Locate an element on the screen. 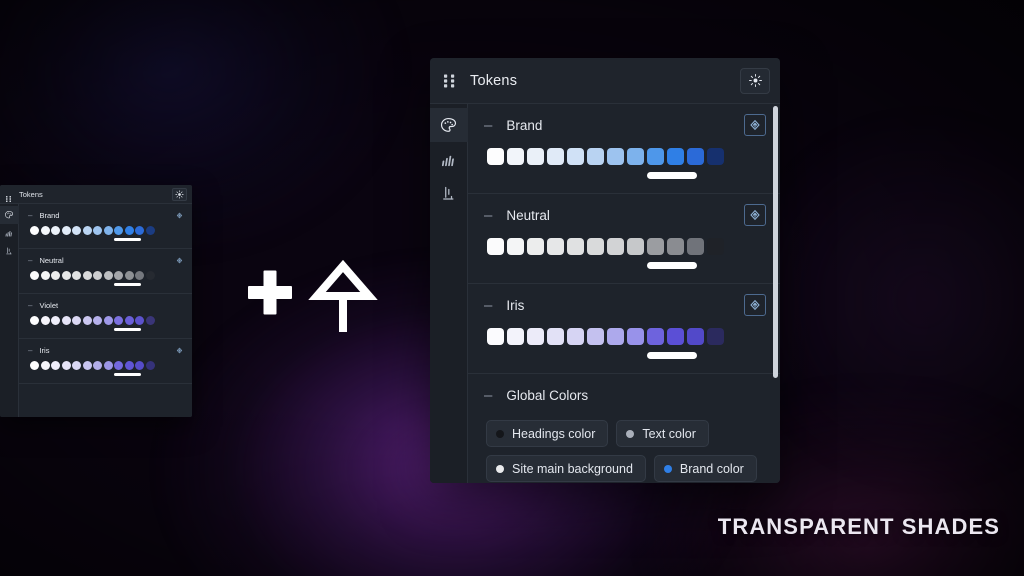  global-color-chip: Headings color is located at coordinates (547, 433).